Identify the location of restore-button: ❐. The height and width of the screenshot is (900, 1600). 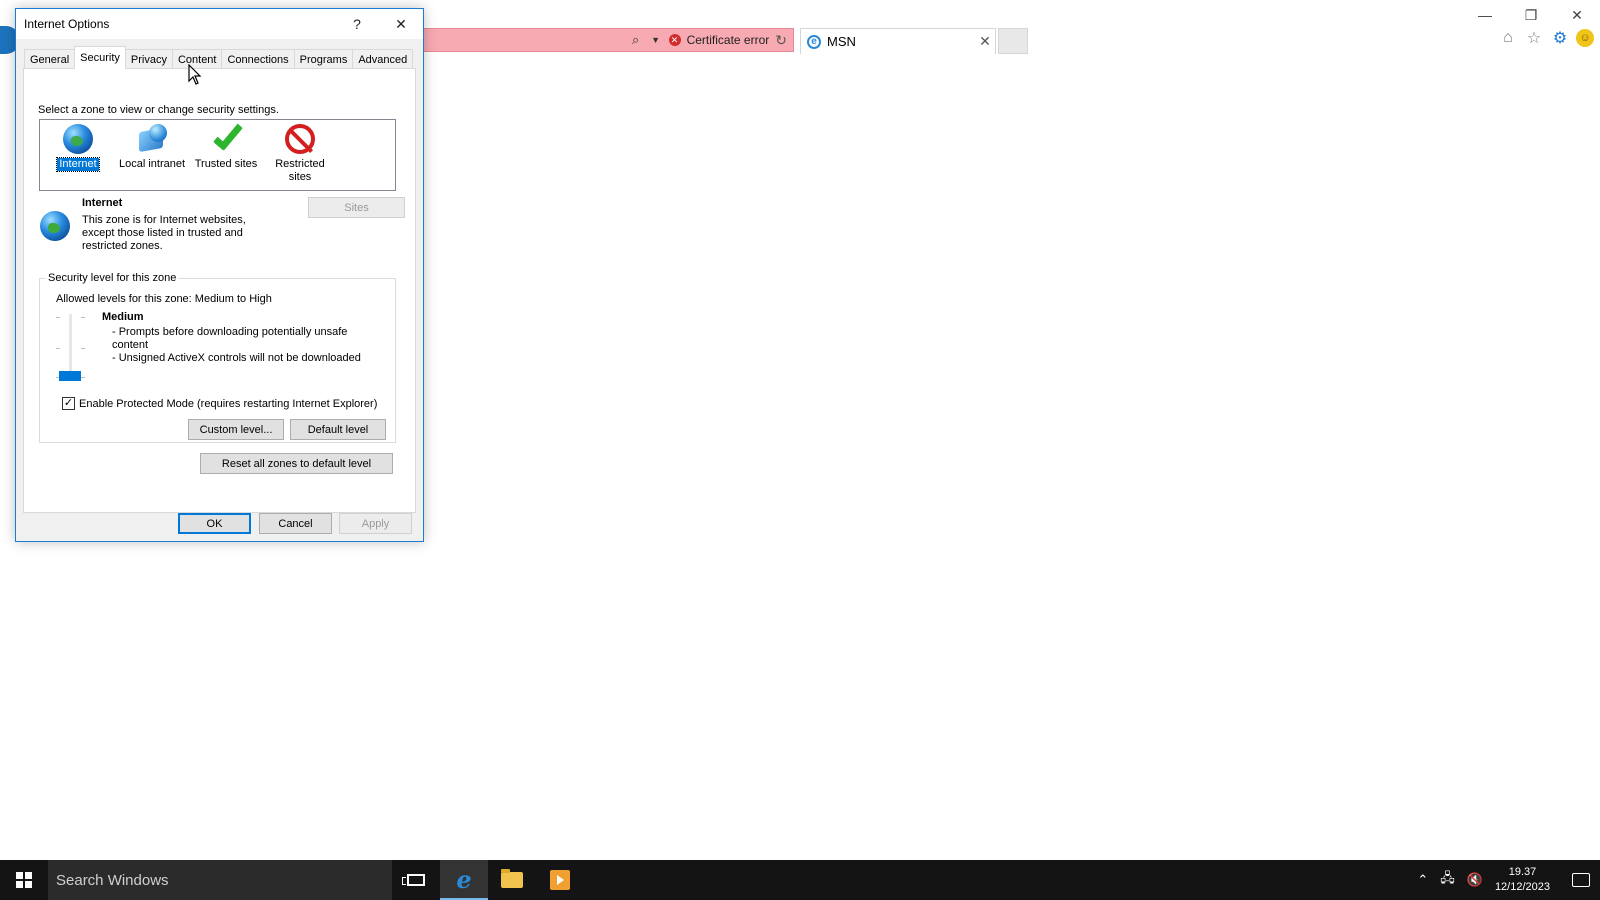
(1531, 15).